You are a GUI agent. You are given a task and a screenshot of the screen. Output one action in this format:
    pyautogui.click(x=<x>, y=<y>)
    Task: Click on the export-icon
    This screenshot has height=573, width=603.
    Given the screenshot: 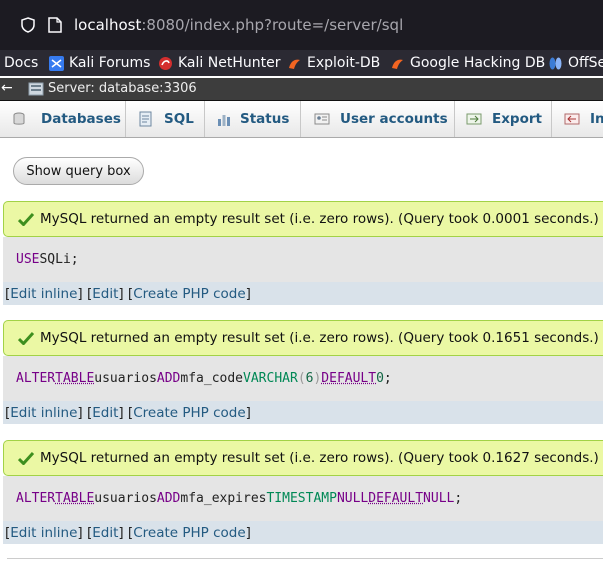 What is the action you would take?
    pyautogui.click(x=474, y=119)
    